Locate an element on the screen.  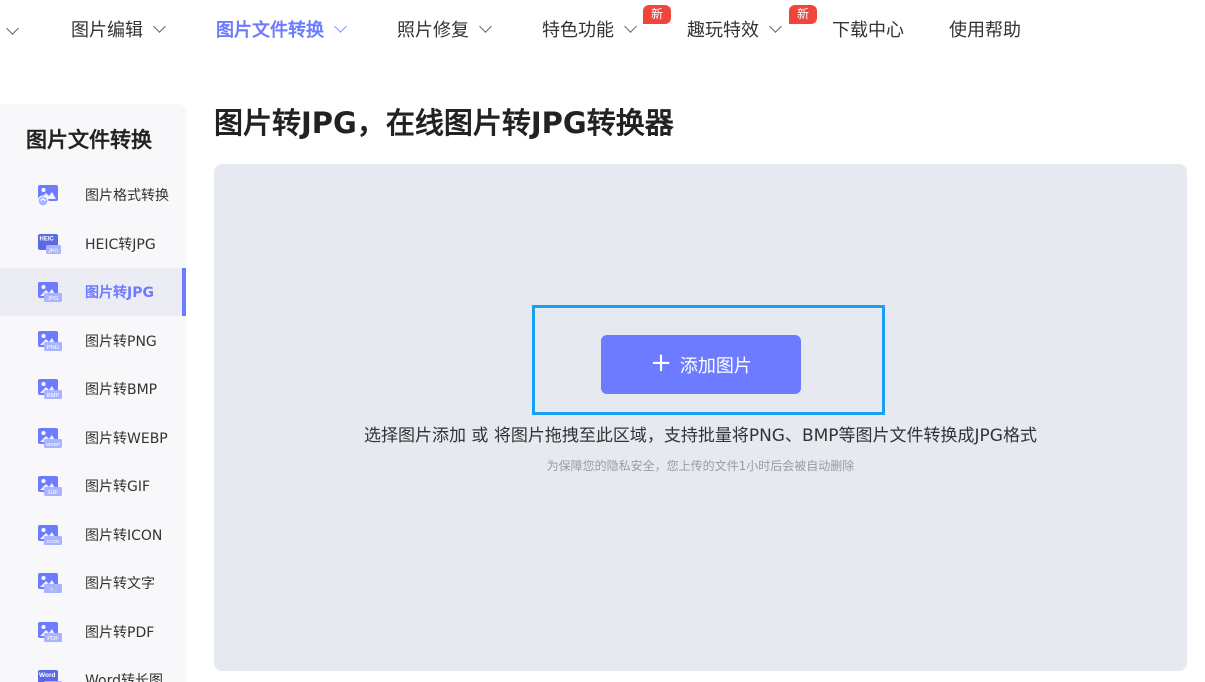
svg-text: PNG is located at coordinates (53, 348).